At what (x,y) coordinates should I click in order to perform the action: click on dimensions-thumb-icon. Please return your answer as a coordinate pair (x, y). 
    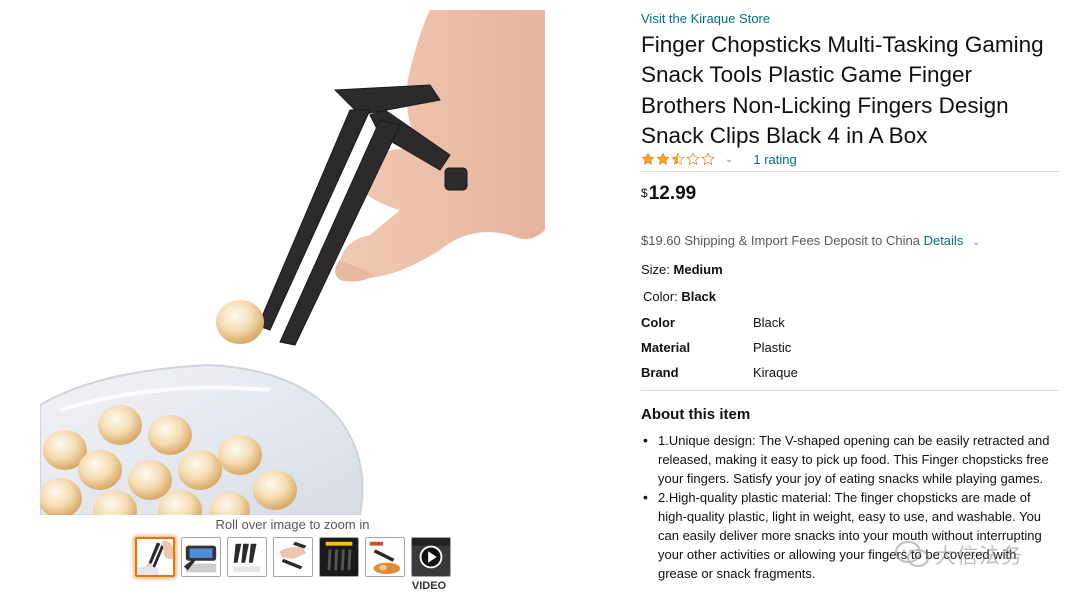
    Looking at the image, I should click on (339, 557).